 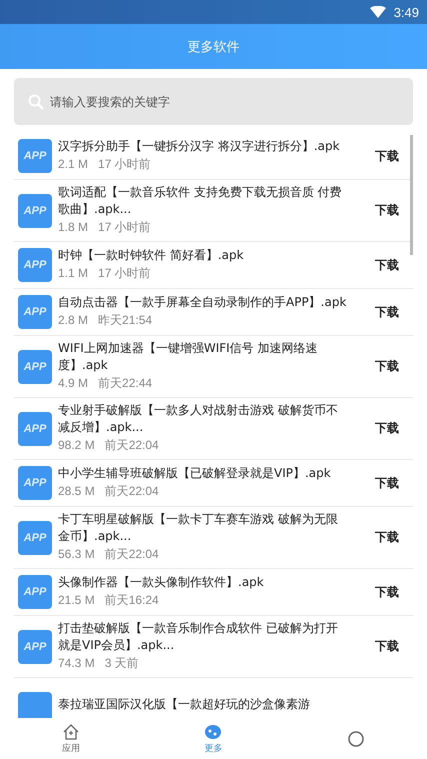 I want to click on search-field: 请输入要搜索的关键字, so click(x=213, y=101).